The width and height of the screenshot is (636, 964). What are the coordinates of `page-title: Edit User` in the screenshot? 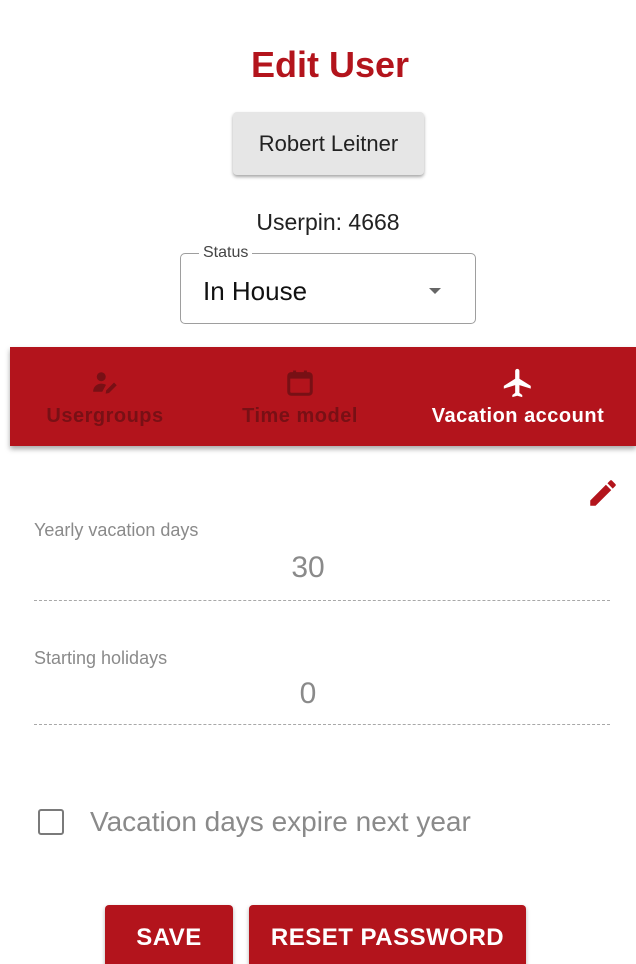 It's located at (330, 64).